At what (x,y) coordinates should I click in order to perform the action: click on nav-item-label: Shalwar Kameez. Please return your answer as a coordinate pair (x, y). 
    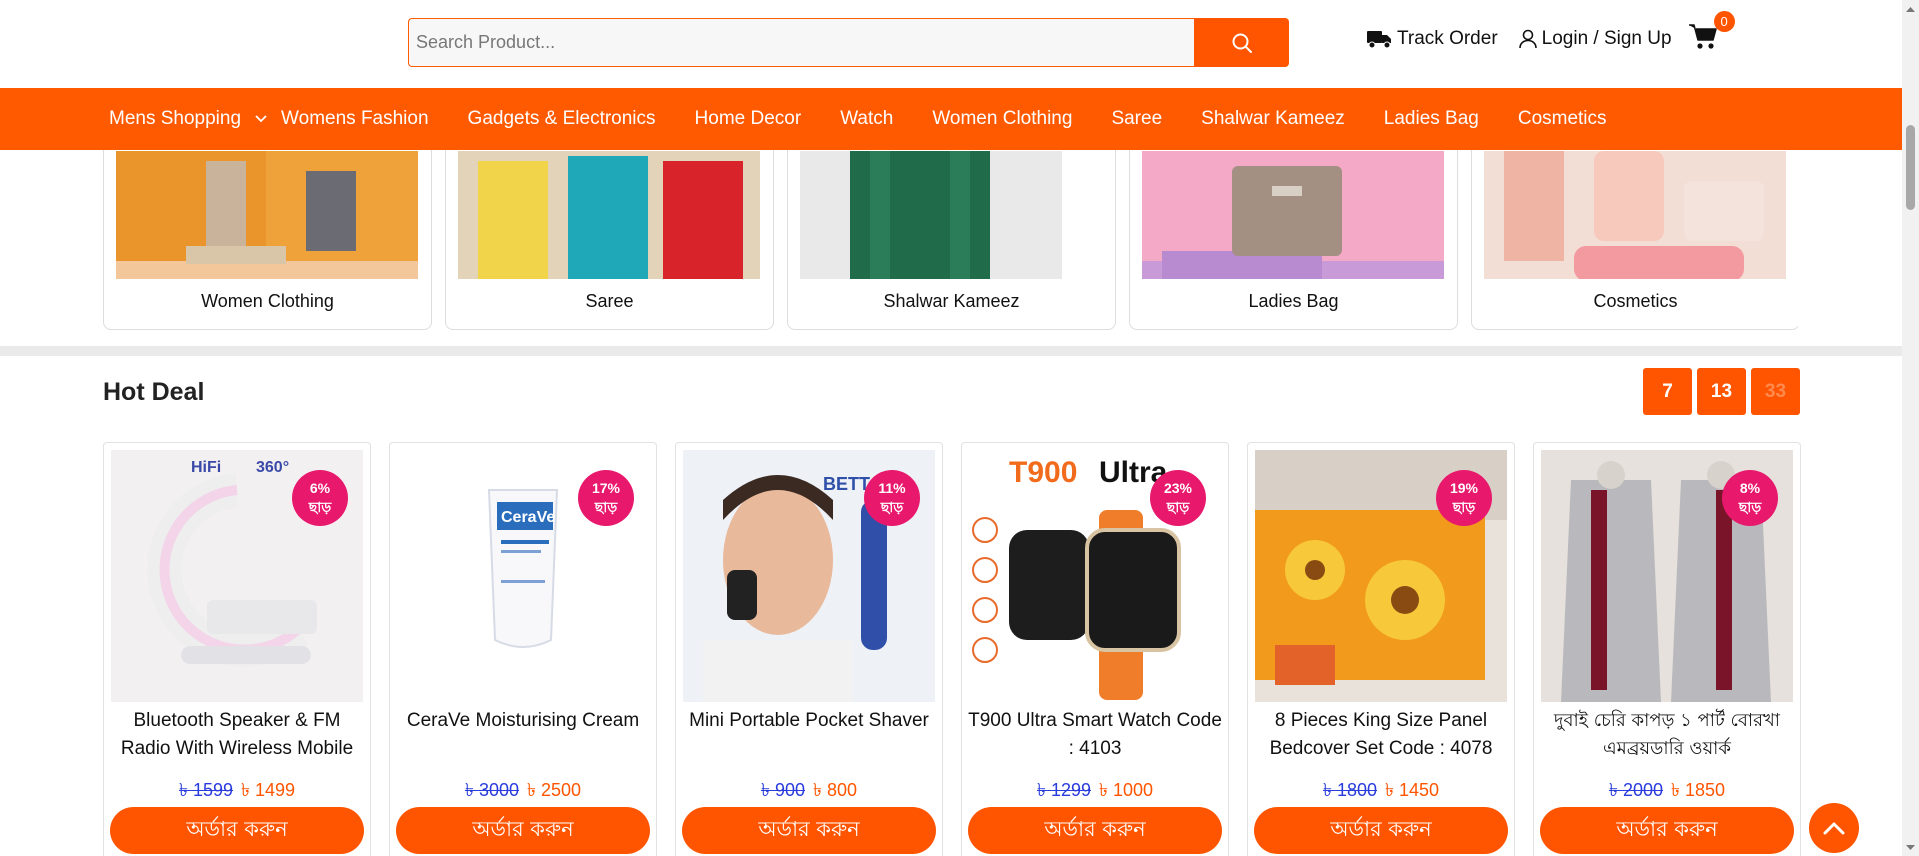
    Looking at the image, I should click on (1273, 118).